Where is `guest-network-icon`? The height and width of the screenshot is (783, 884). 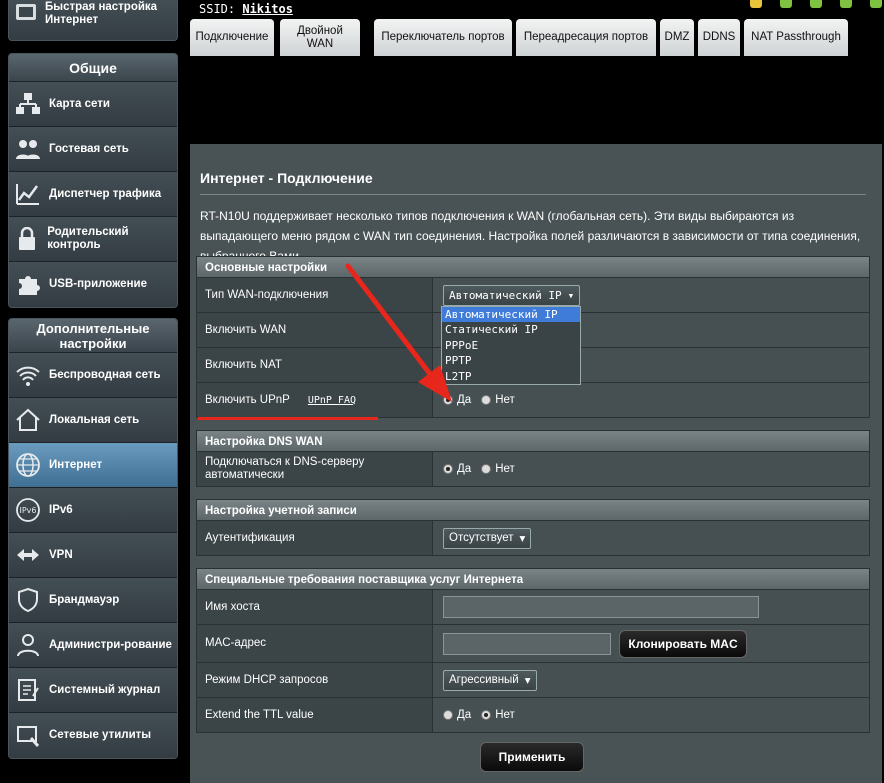 guest-network-icon is located at coordinates (28, 149).